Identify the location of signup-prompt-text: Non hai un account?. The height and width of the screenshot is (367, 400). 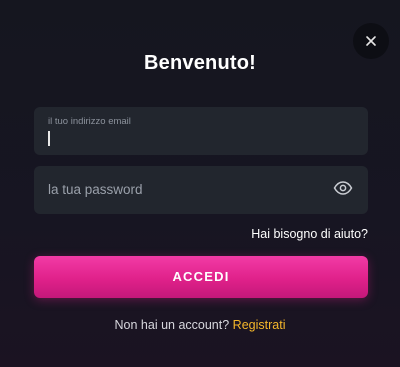
(172, 325).